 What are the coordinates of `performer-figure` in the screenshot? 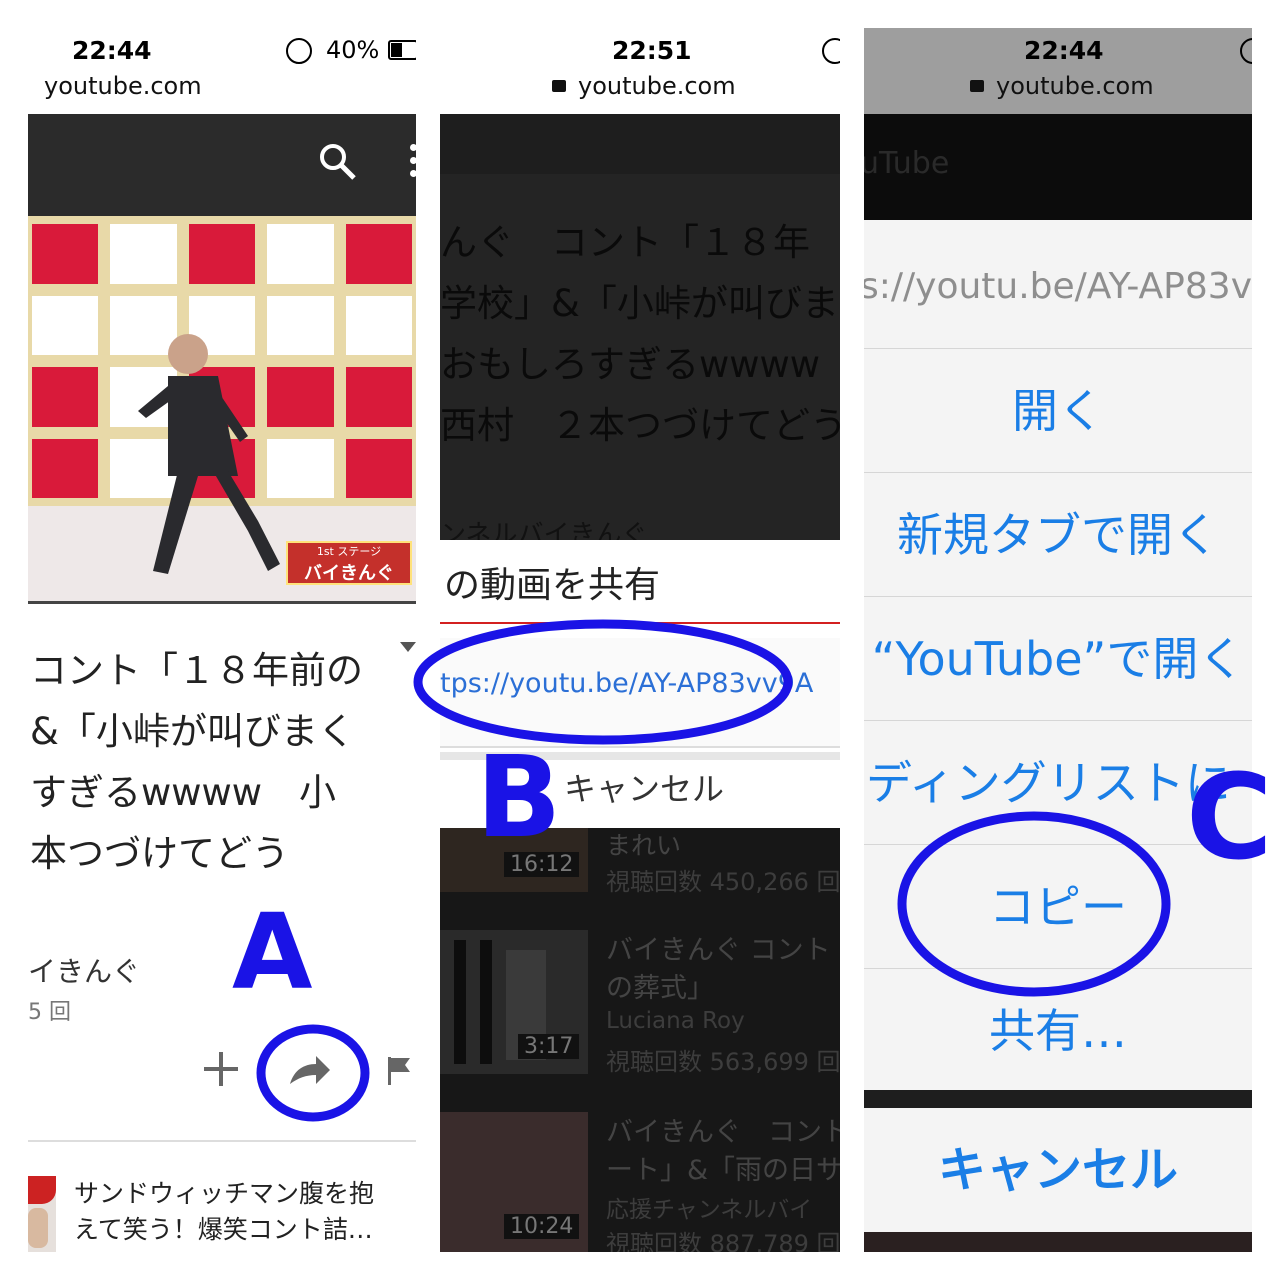 It's located at (209, 454).